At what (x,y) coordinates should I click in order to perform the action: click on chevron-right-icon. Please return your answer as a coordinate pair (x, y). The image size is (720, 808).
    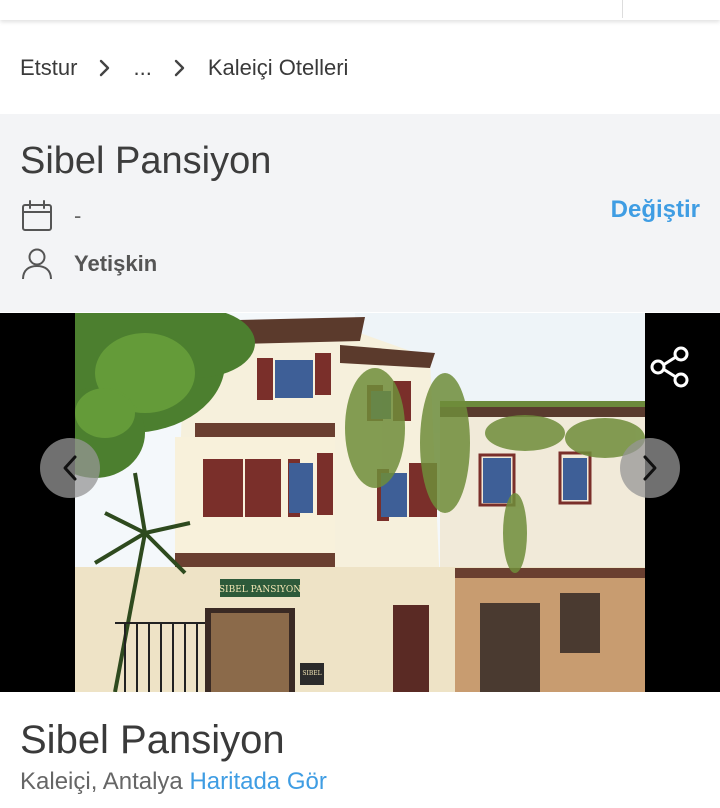
    Looking at the image, I should click on (650, 468).